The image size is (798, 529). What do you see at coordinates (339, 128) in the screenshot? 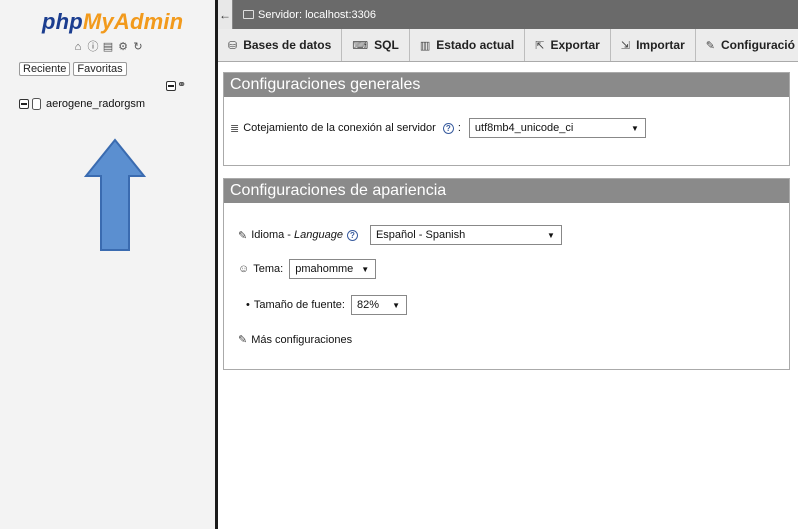
I see `collation-label: Cotejamiento de la conexión al servidor` at bounding box center [339, 128].